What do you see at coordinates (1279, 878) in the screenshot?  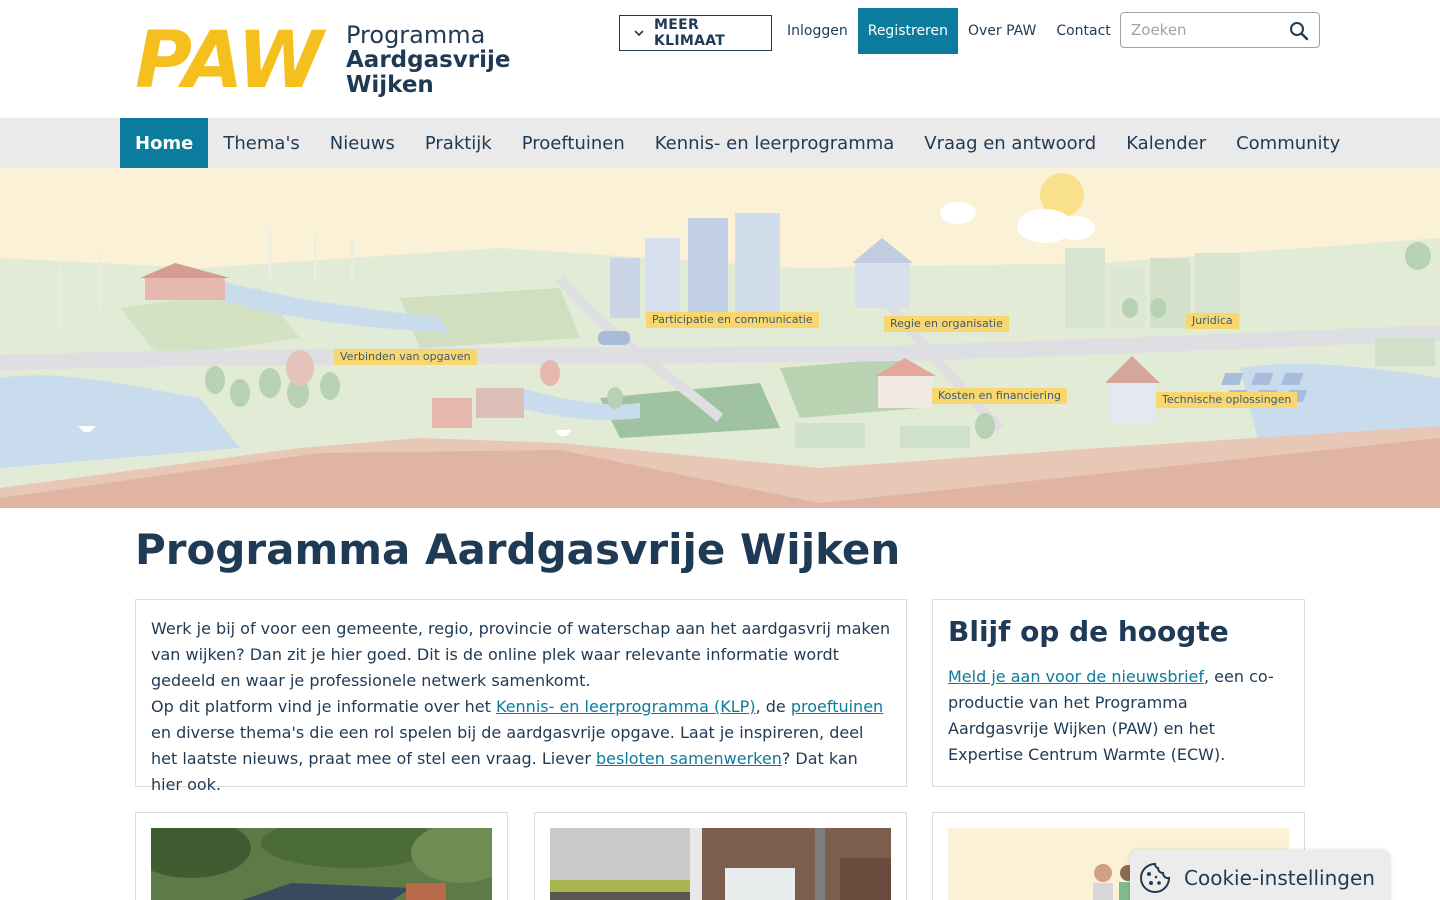 I see `cookie-settings-label: Cookie-instellingen` at bounding box center [1279, 878].